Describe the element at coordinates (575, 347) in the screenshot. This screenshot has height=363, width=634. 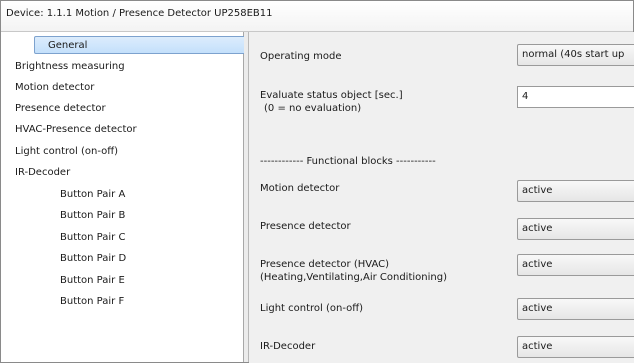
I see `ir-decoder-select: active` at that location.